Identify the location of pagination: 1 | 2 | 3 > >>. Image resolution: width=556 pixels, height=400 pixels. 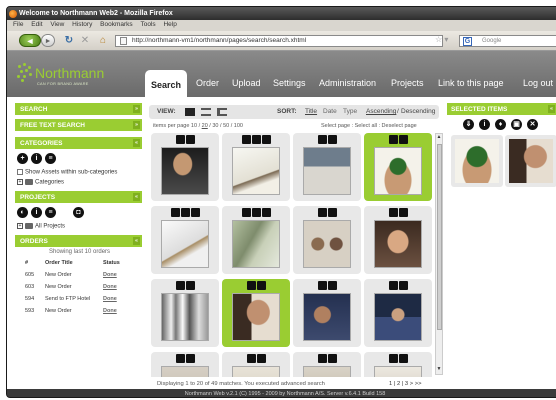
(405, 384).